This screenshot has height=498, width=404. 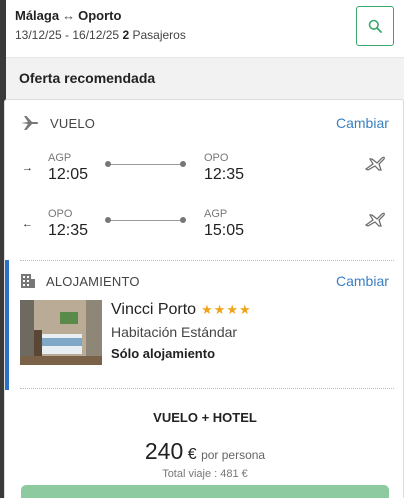 What do you see at coordinates (27, 168) in the screenshot?
I see `outbound-arrow-icon: →` at bounding box center [27, 168].